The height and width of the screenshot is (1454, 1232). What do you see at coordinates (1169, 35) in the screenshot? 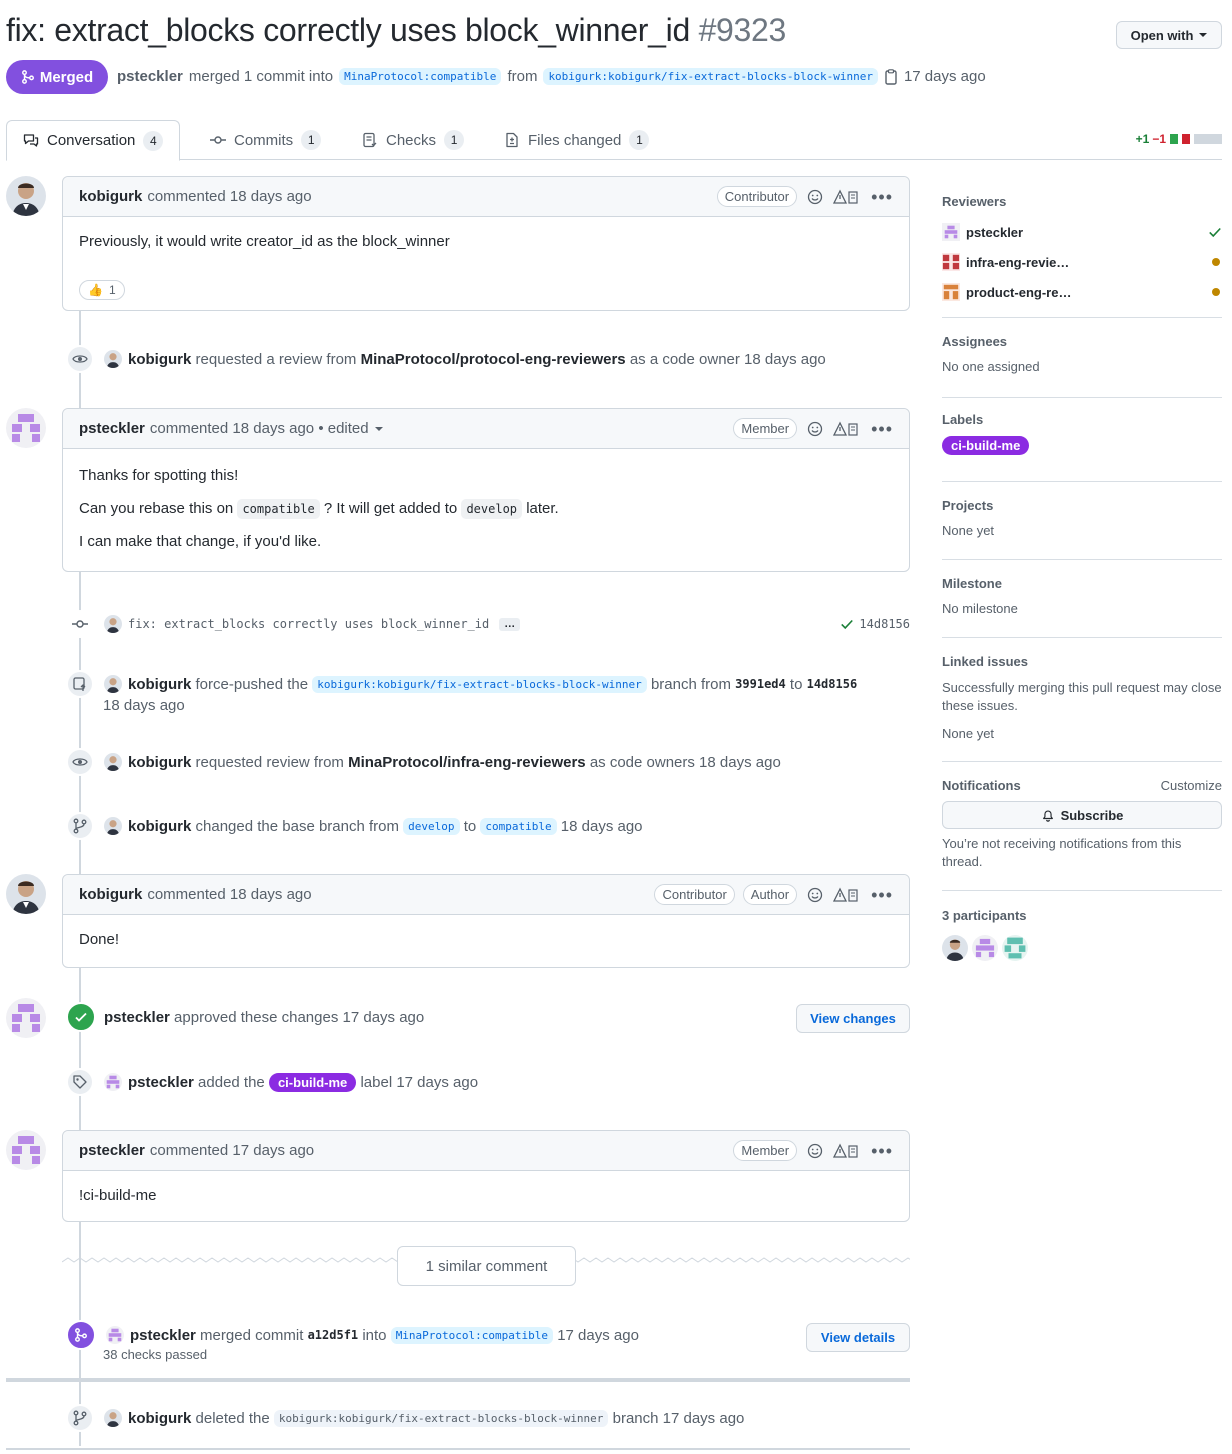
I see `open-with-button: Open with` at bounding box center [1169, 35].